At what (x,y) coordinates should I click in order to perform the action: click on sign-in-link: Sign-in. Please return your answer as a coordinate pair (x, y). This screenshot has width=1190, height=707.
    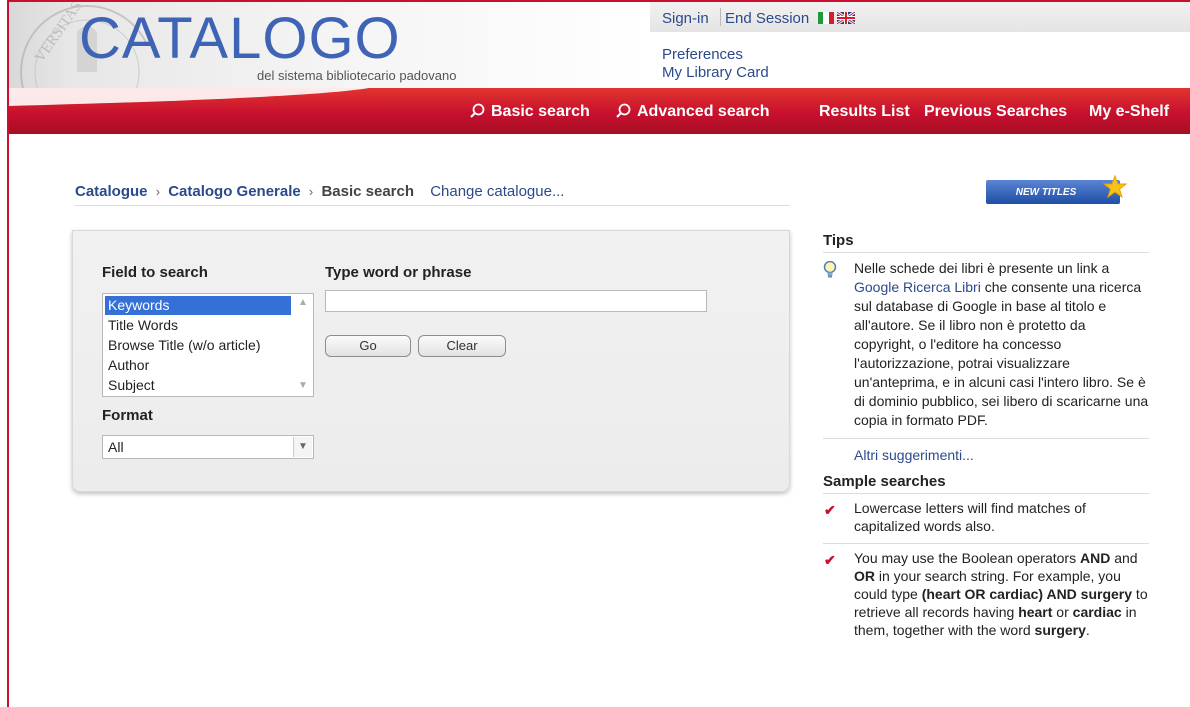
    Looking at the image, I should click on (685, 18).